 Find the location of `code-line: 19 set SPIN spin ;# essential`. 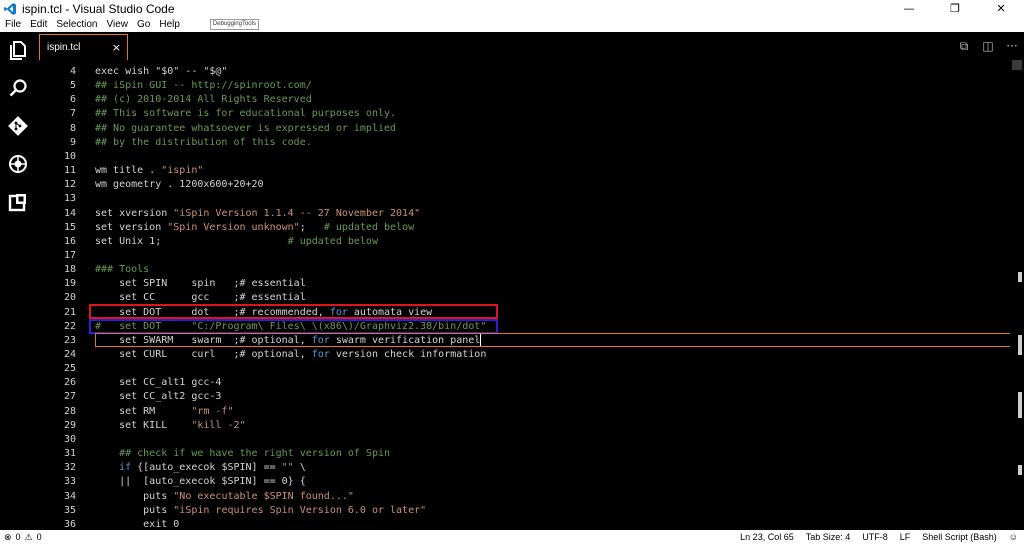

code-line: 19 set SPIN spin ;# essential is located at coordinates (526, 284).